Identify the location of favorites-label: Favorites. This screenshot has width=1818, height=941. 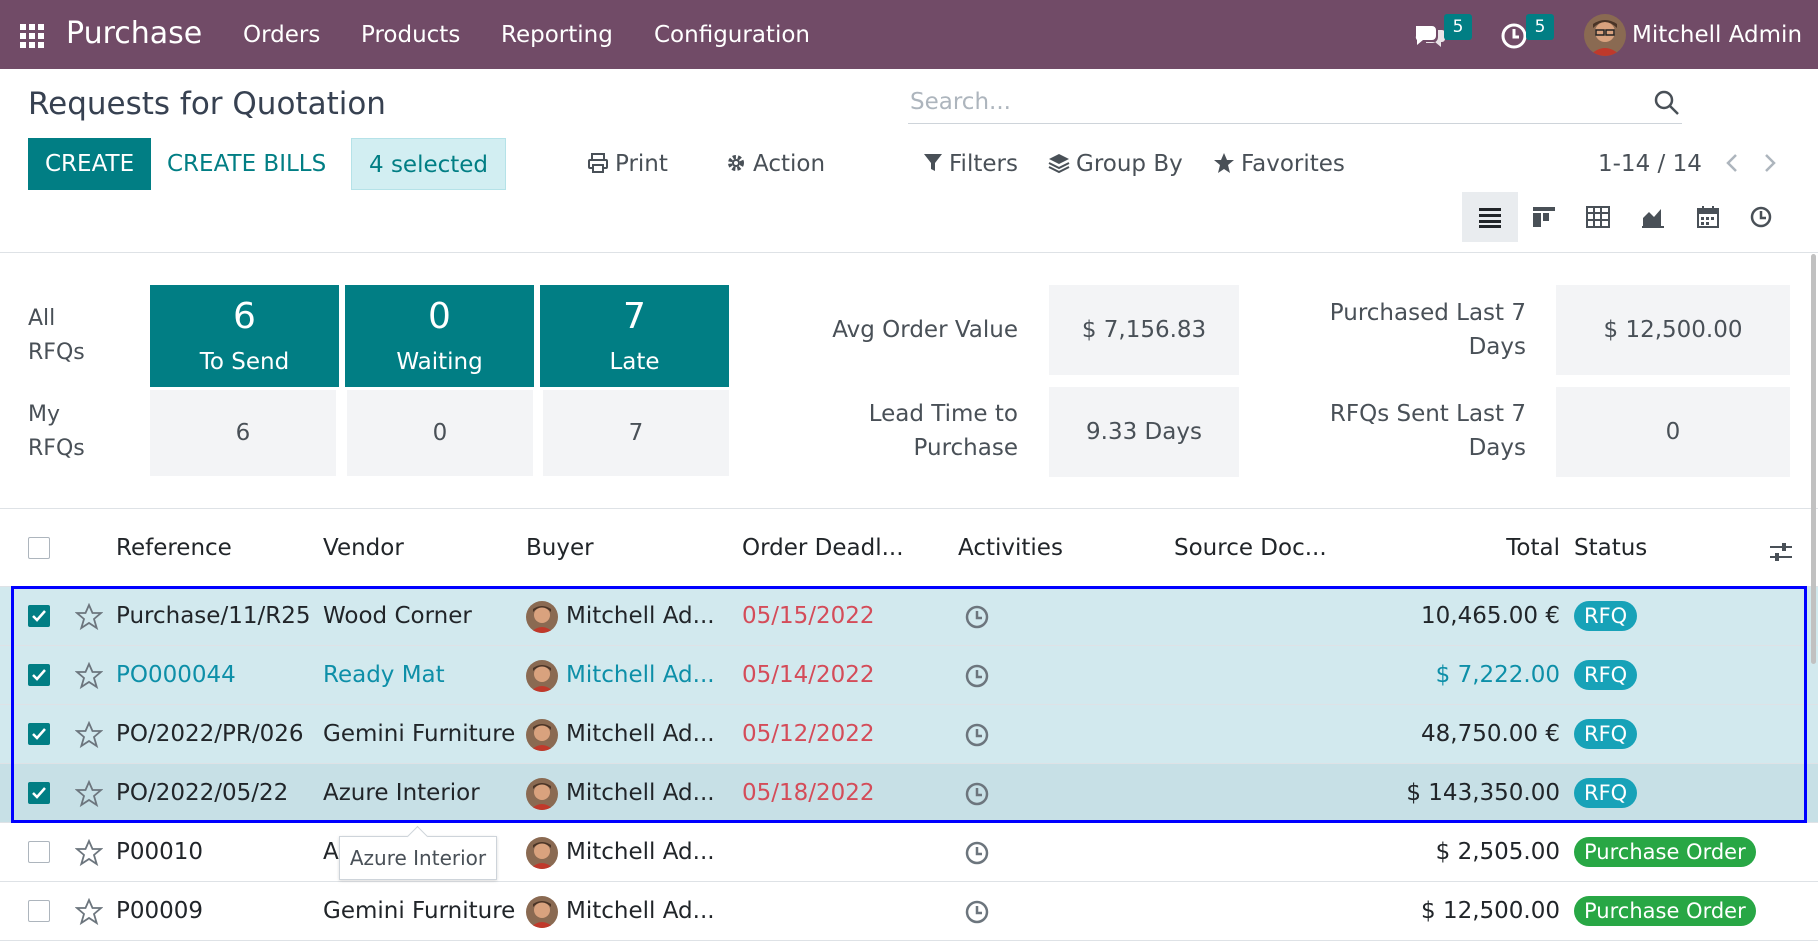
(1293, 164).